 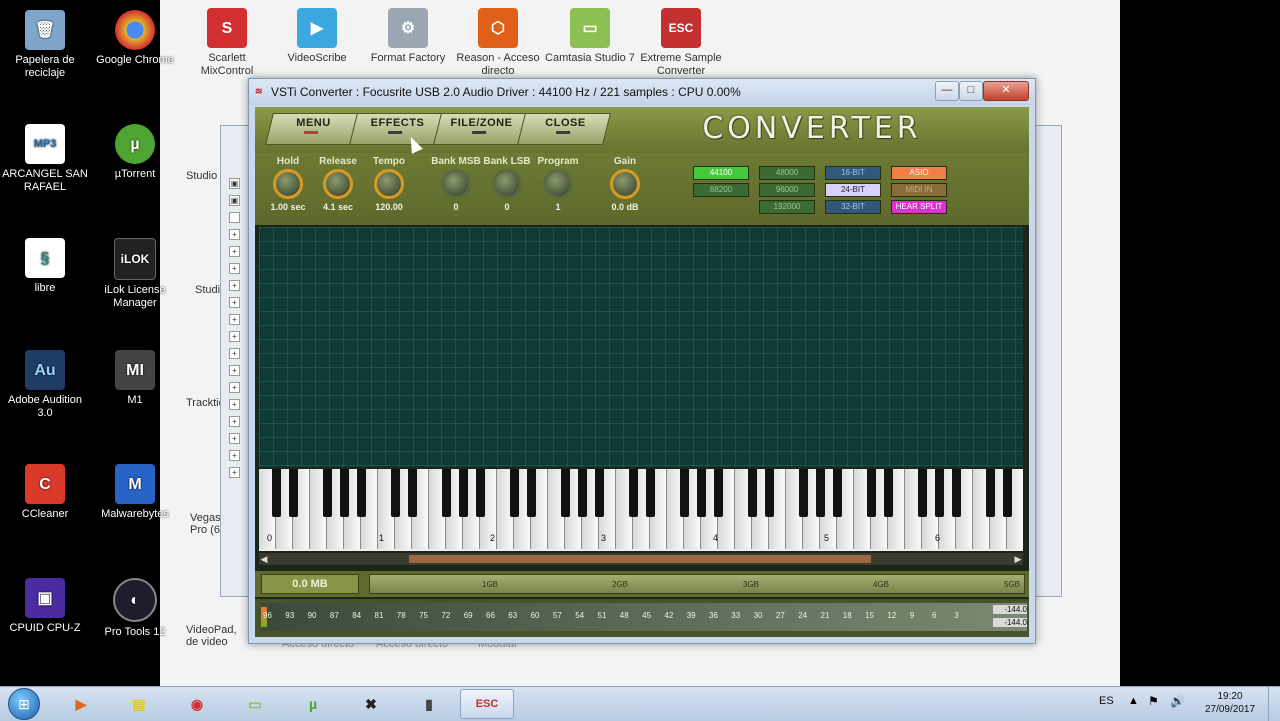 I want to click on show-desktop-button, so click(x=1274, y=704).